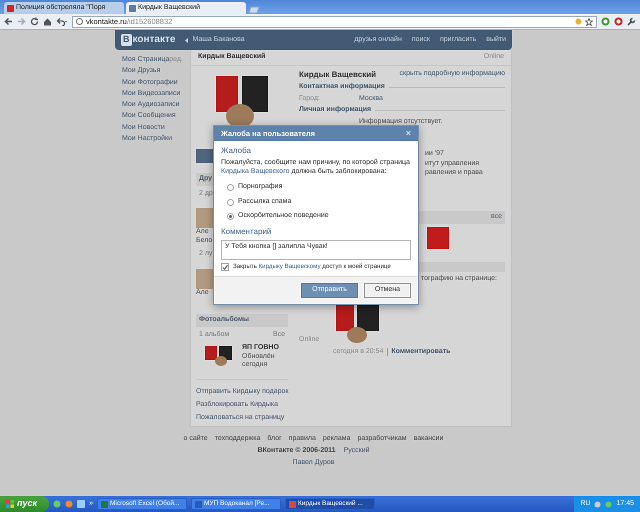 This screenshot has height=512, width=640. Describe the element at coordinates (47, 21) in the screenshot. I see `home-icon` at that location.